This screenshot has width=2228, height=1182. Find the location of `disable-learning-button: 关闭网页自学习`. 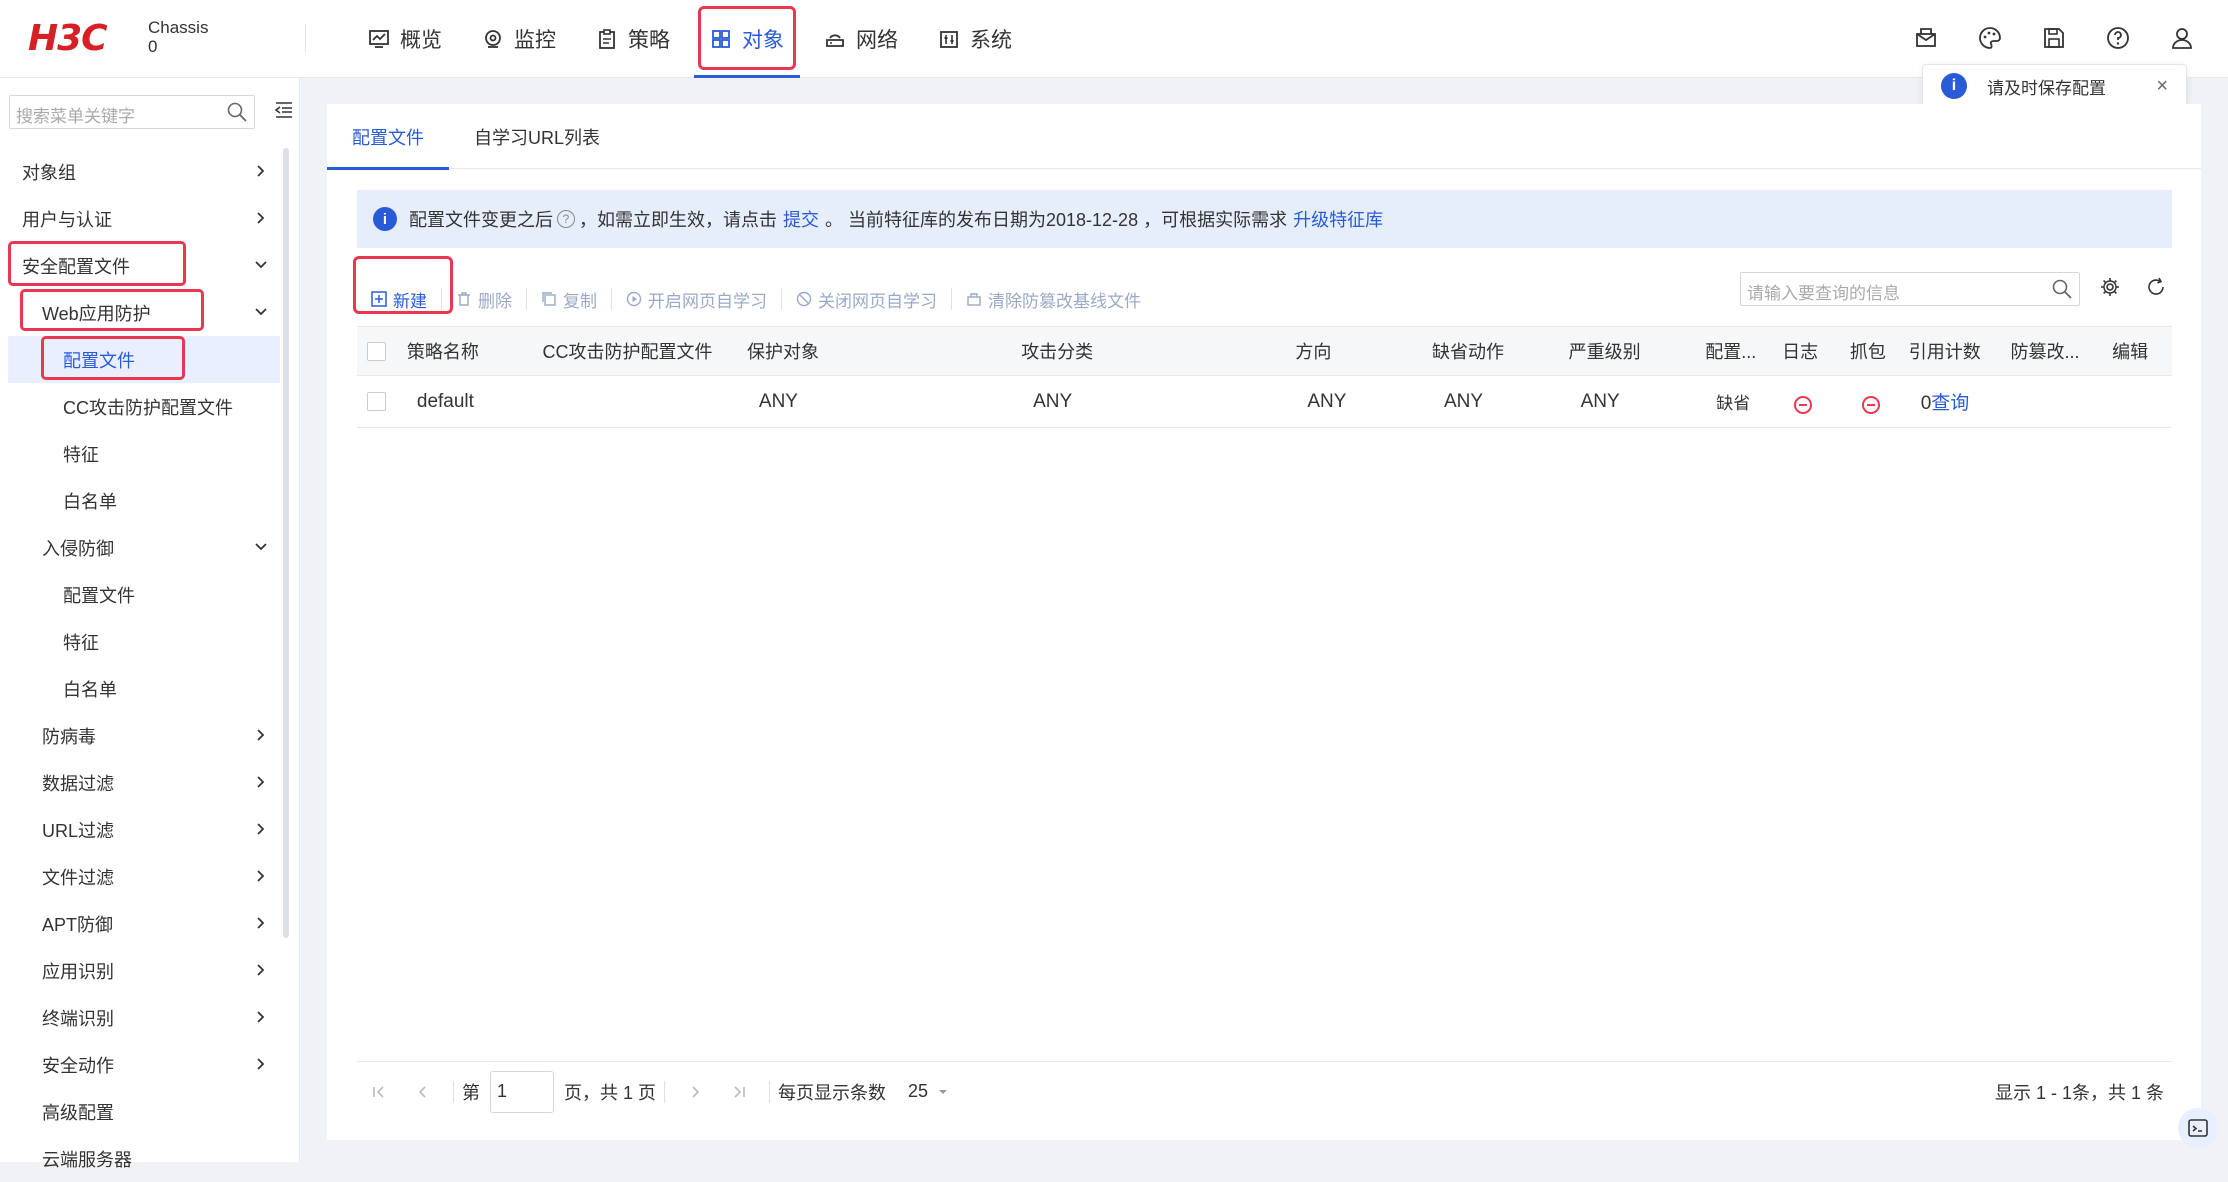

disable-learning-button: 关闭网页自学习 is located at coordinates (866, 299).